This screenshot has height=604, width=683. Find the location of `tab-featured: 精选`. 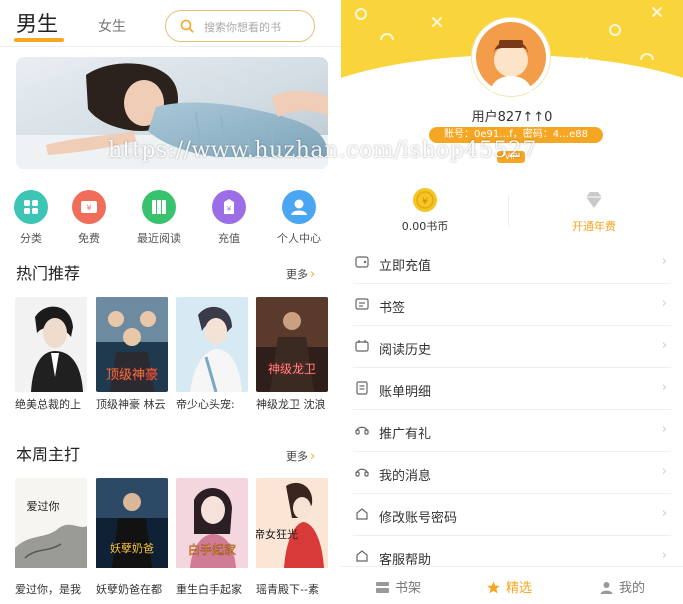

tab-featured: 精选 is located at coordinates (509, 586).